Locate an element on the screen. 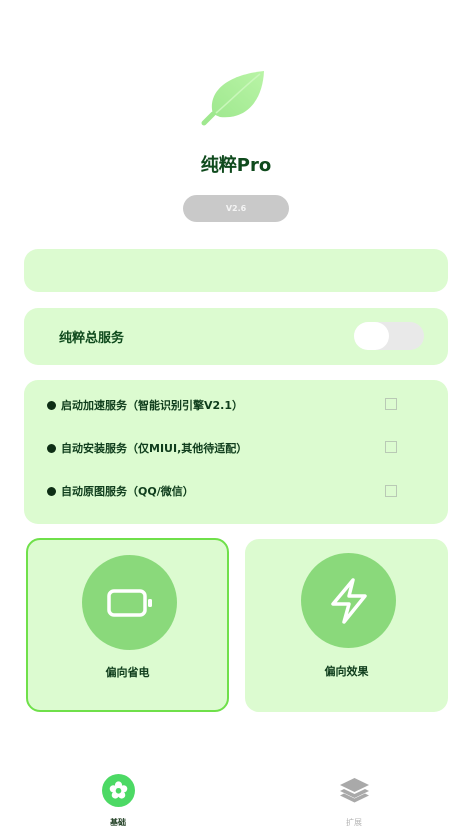 This screenshot has height=840, width=472. version-label: V2.6 is located at coordinates (236, 208).